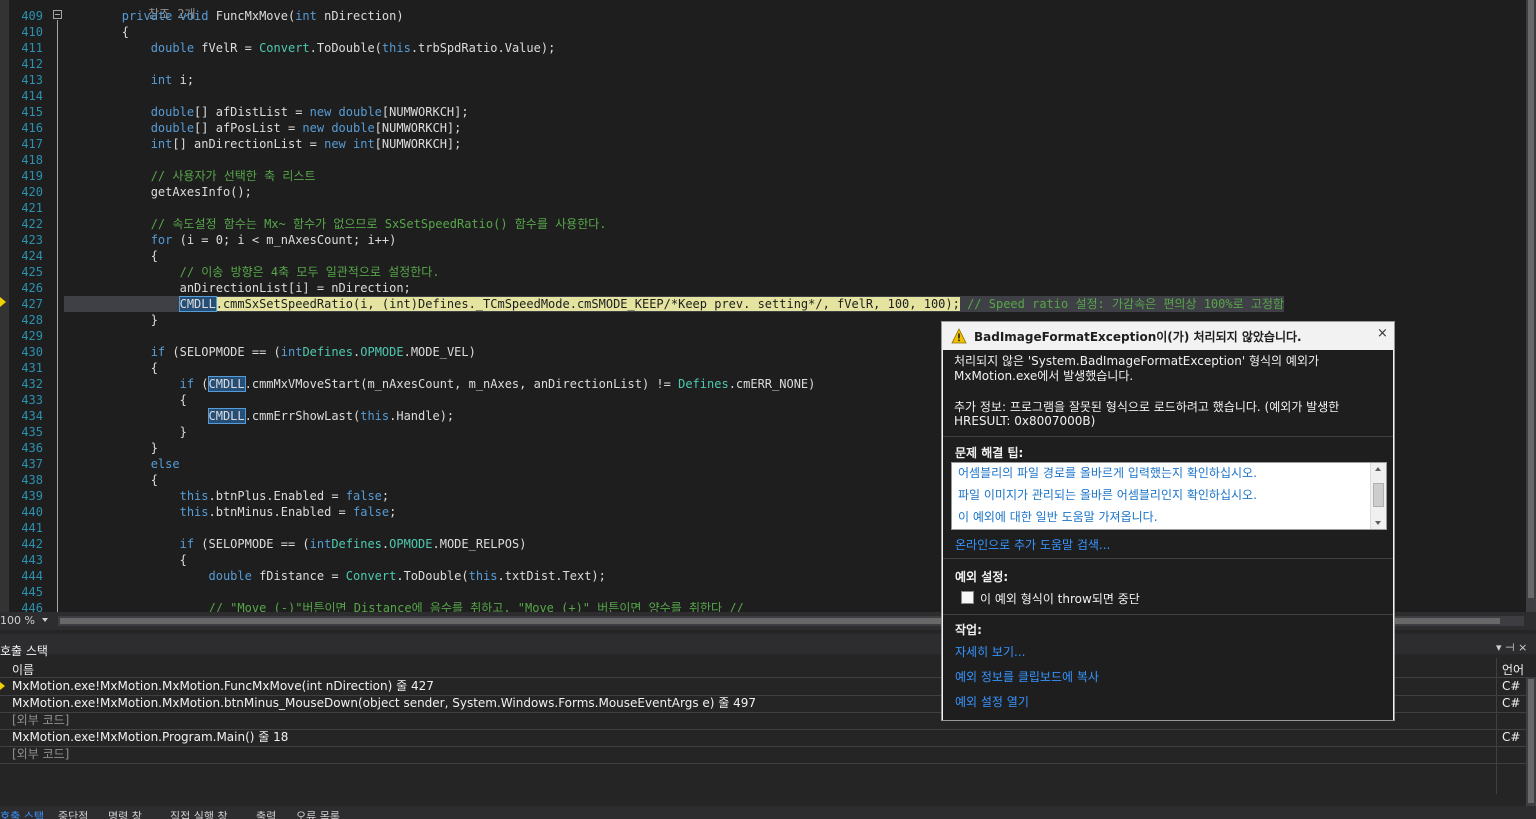 The width and height of the screenshot is (1536, 819). What do you see at coordinates (1027, 676) in the screenshot?
I see `copy-to-clipboard-link: 예외 정보를 클립보드에 복사` at bounding box center [1027, 676].